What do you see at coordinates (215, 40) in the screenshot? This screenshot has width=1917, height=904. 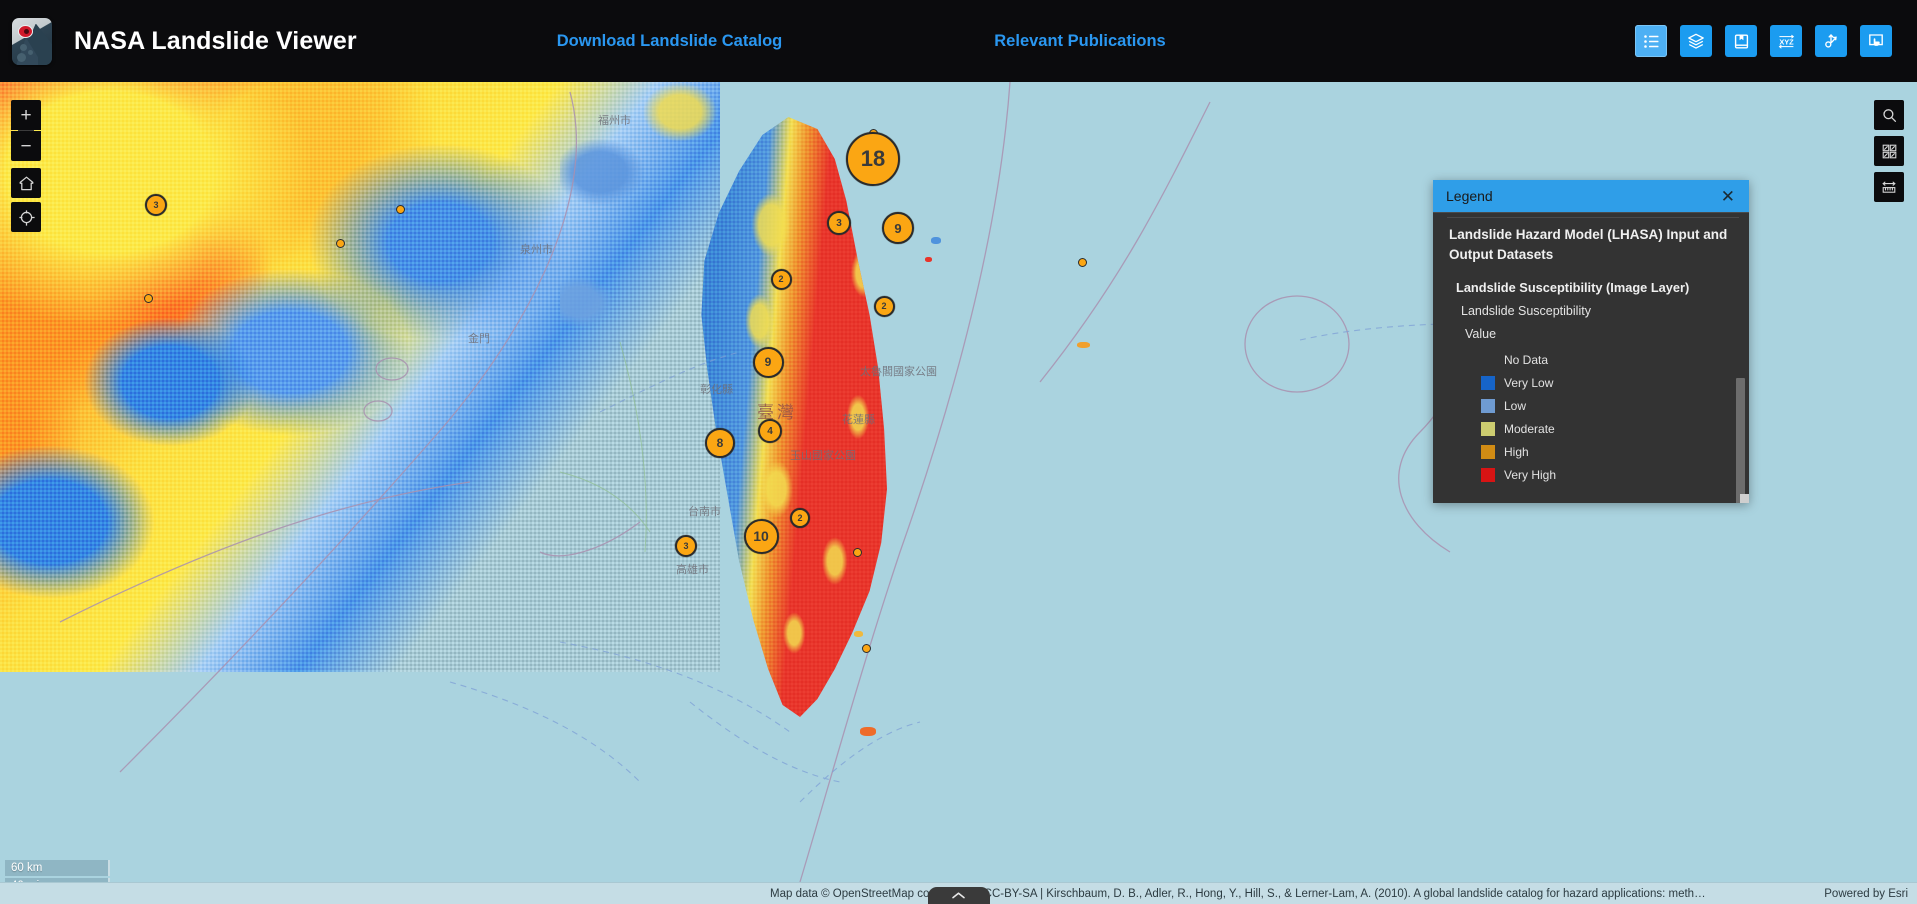 I see `page-title: NASA Landslide Viewer` at bounding box center [215, 40].